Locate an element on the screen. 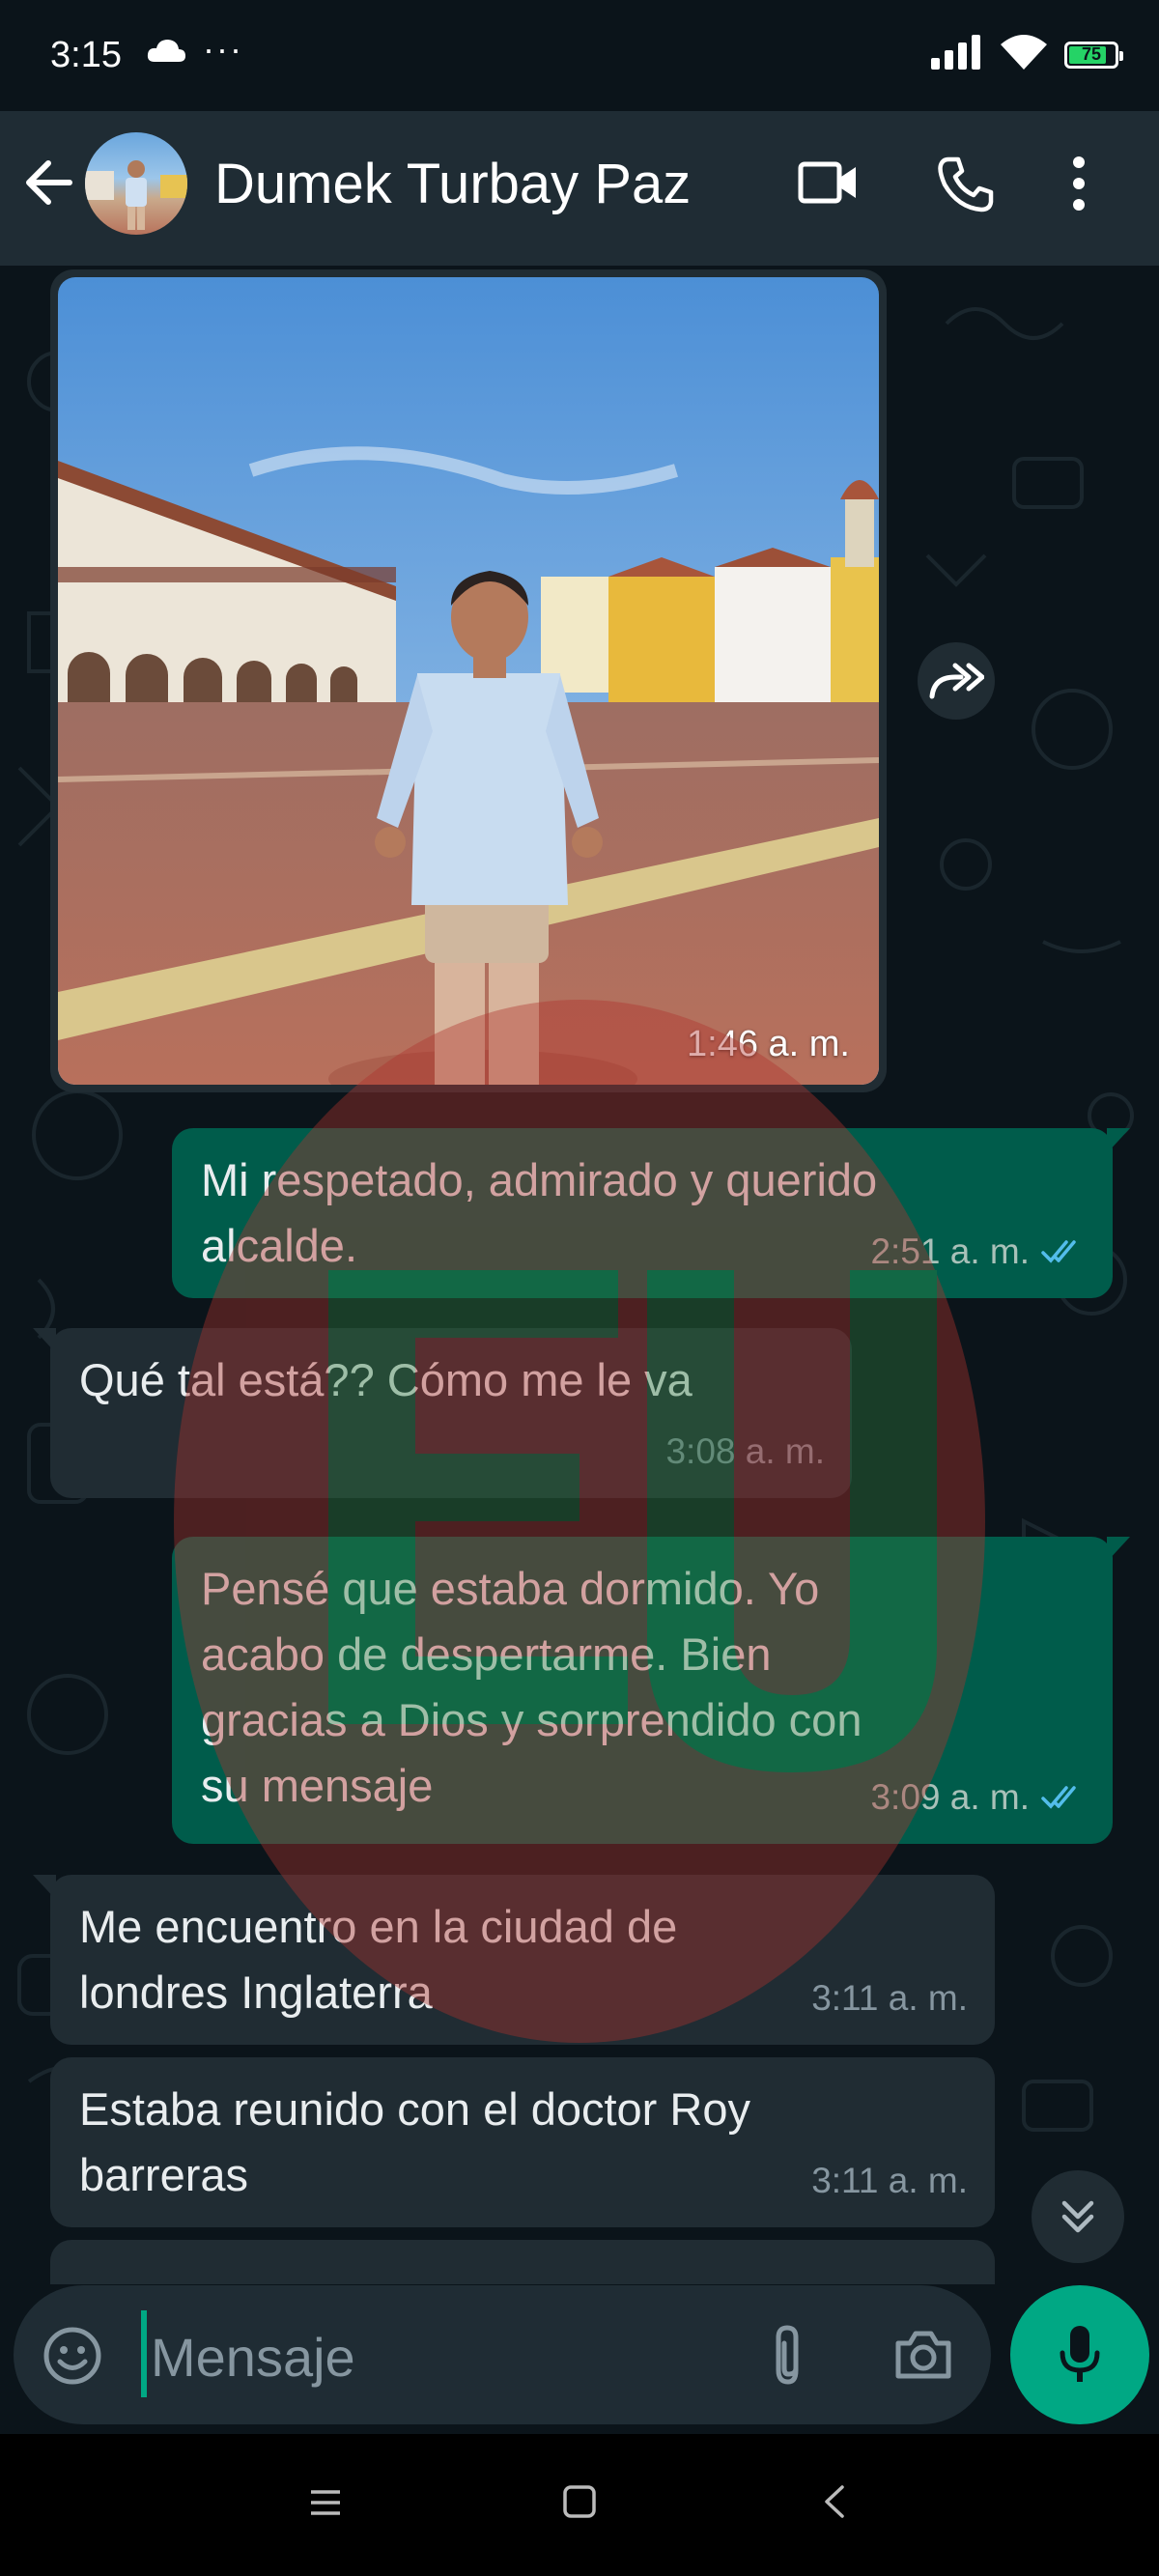  message-text-line: gracias a Dios y sorprendido con is located at coordinates (531, 1719).